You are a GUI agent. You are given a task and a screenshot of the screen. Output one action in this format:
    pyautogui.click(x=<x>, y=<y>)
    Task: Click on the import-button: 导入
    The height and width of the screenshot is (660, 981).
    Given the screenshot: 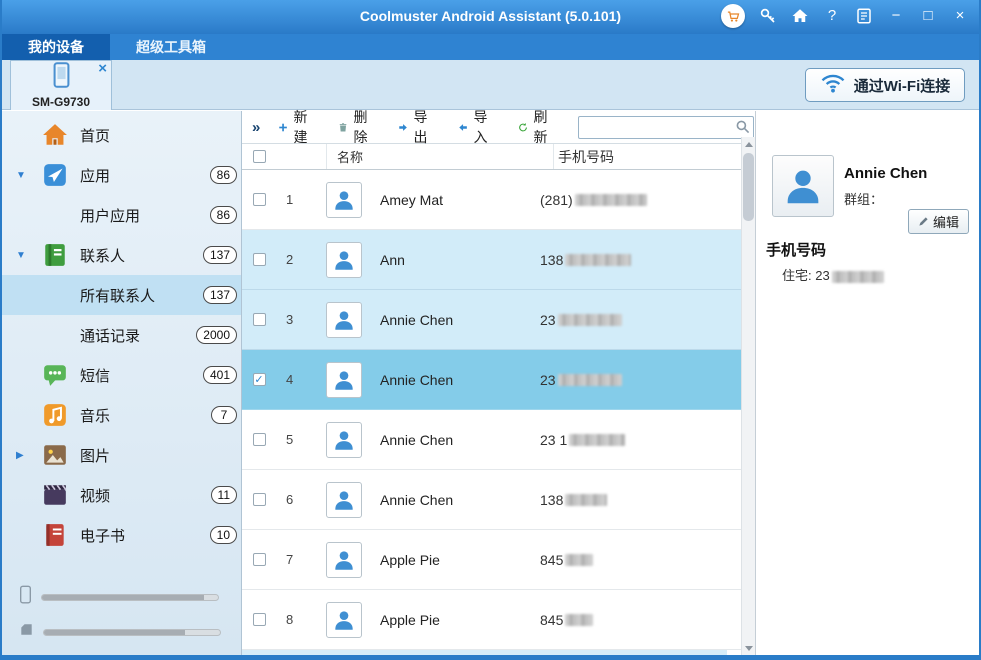 What is the action you would take?
    pyautogui.click(x=475, y=127)
    